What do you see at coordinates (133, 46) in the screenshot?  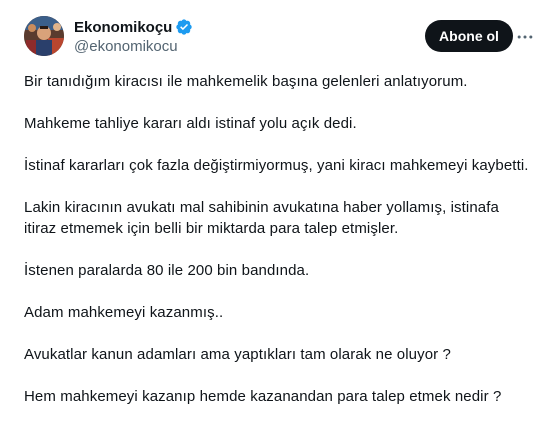 I see `author-handle: @ekonomikocu` at bounding box center [133, 46].